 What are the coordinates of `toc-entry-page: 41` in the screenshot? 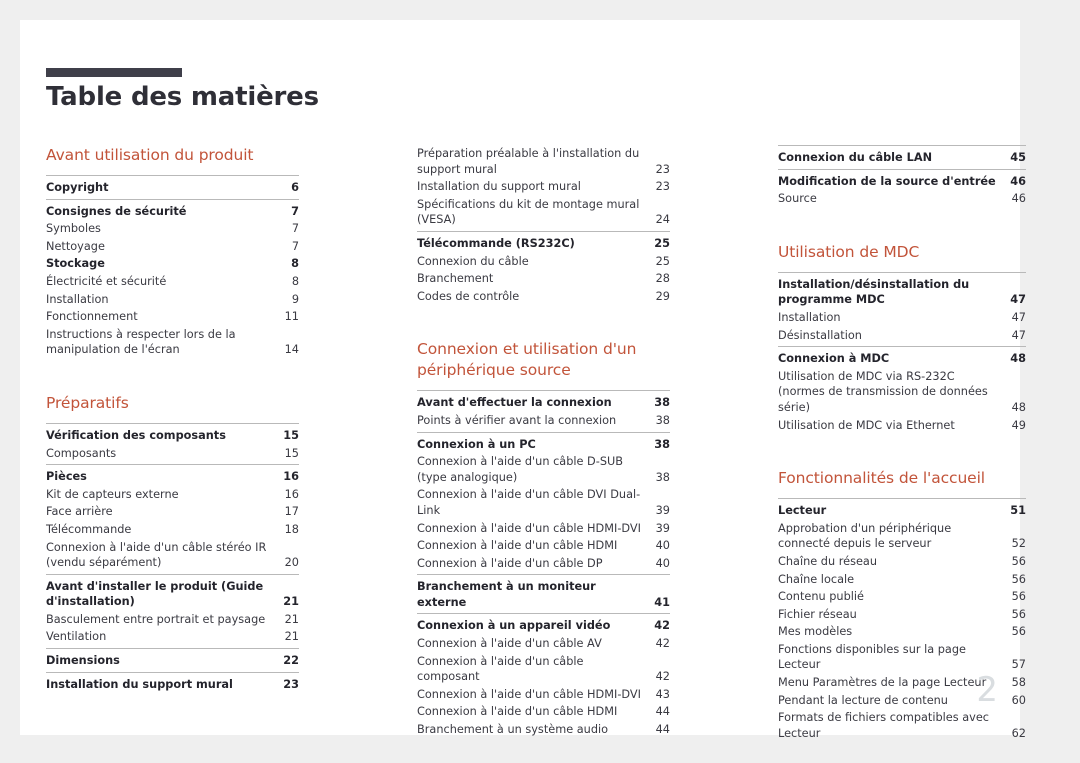 It's located at (662, 602).